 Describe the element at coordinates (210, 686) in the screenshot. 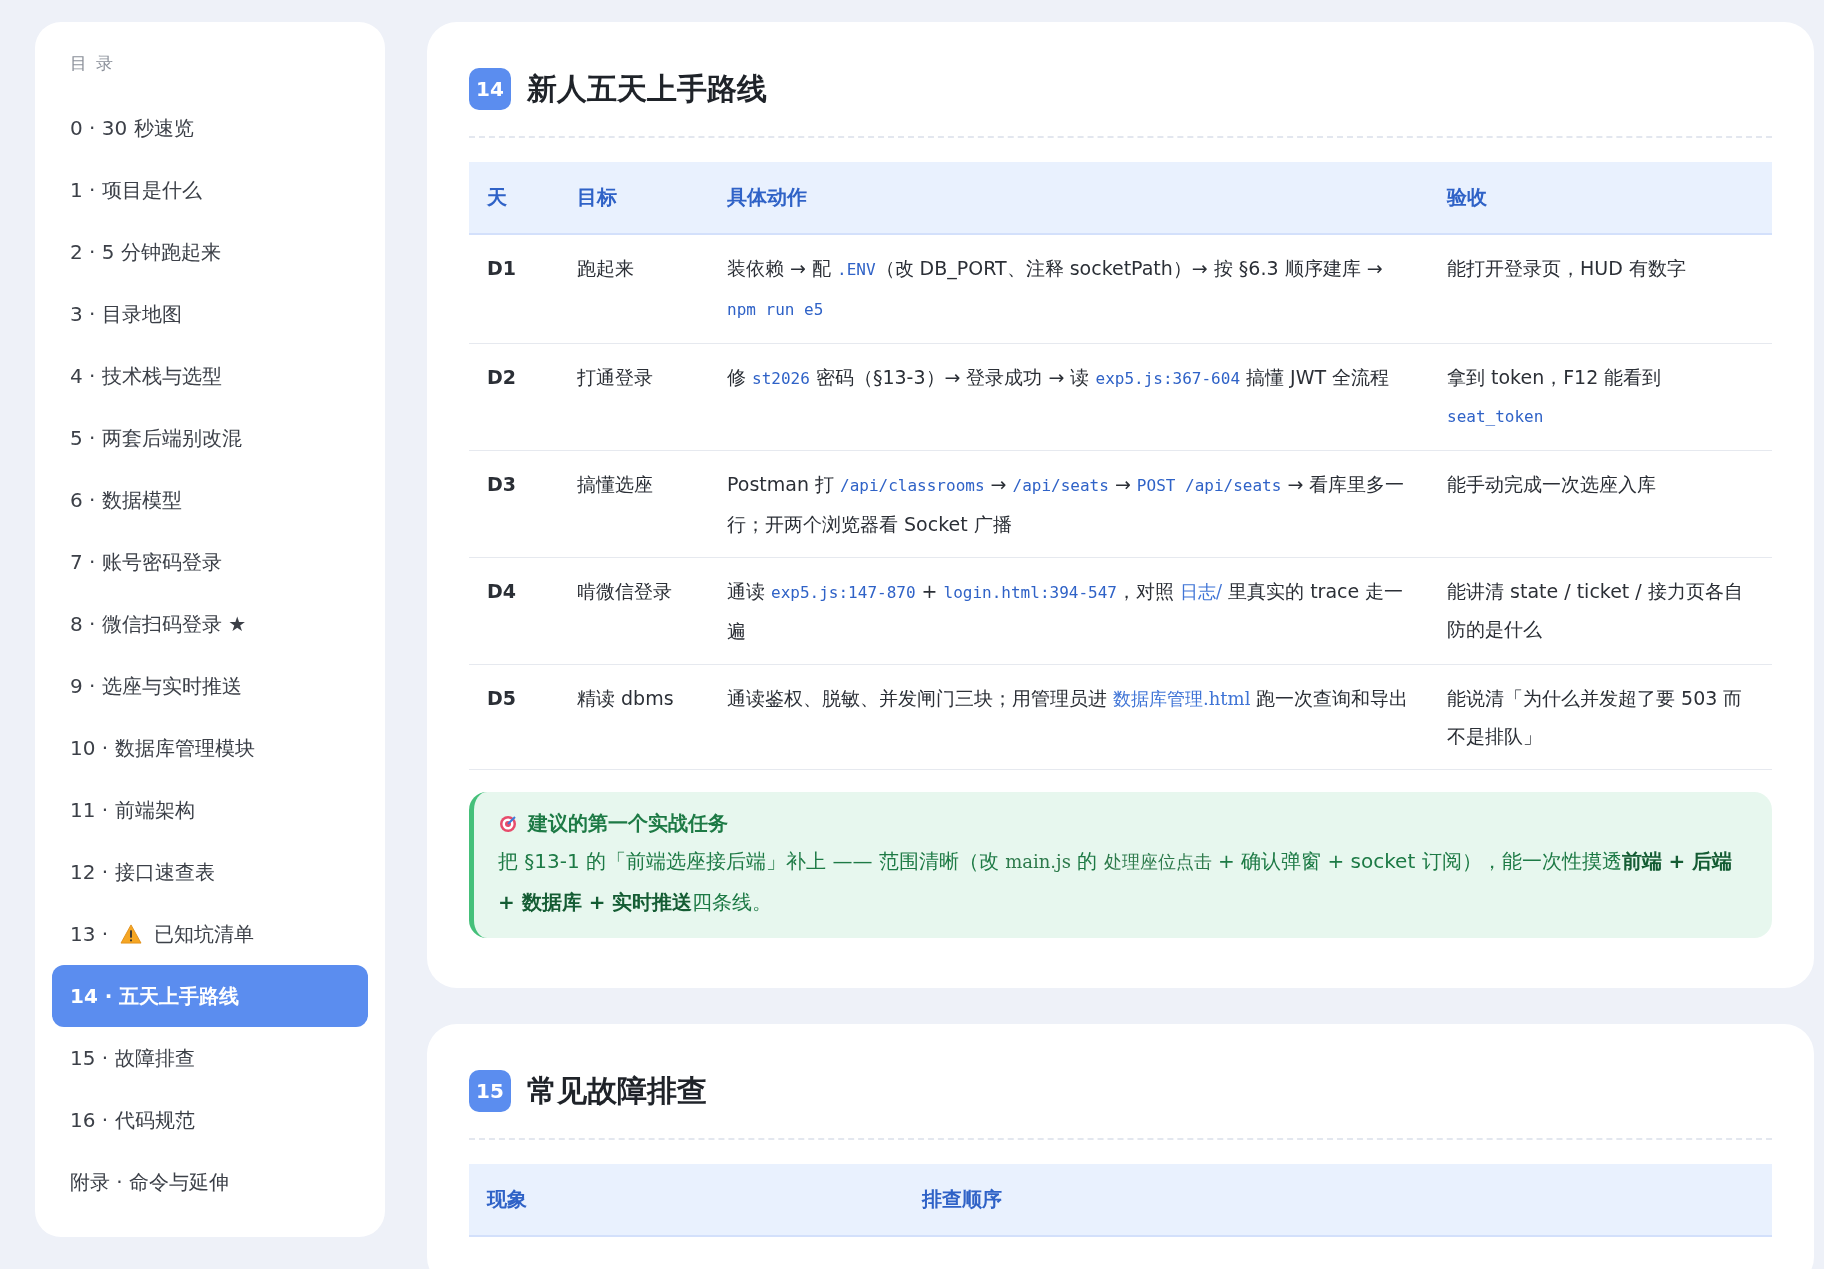

I see `sidebar-item: 9 · 选座与实时推送` at that location.